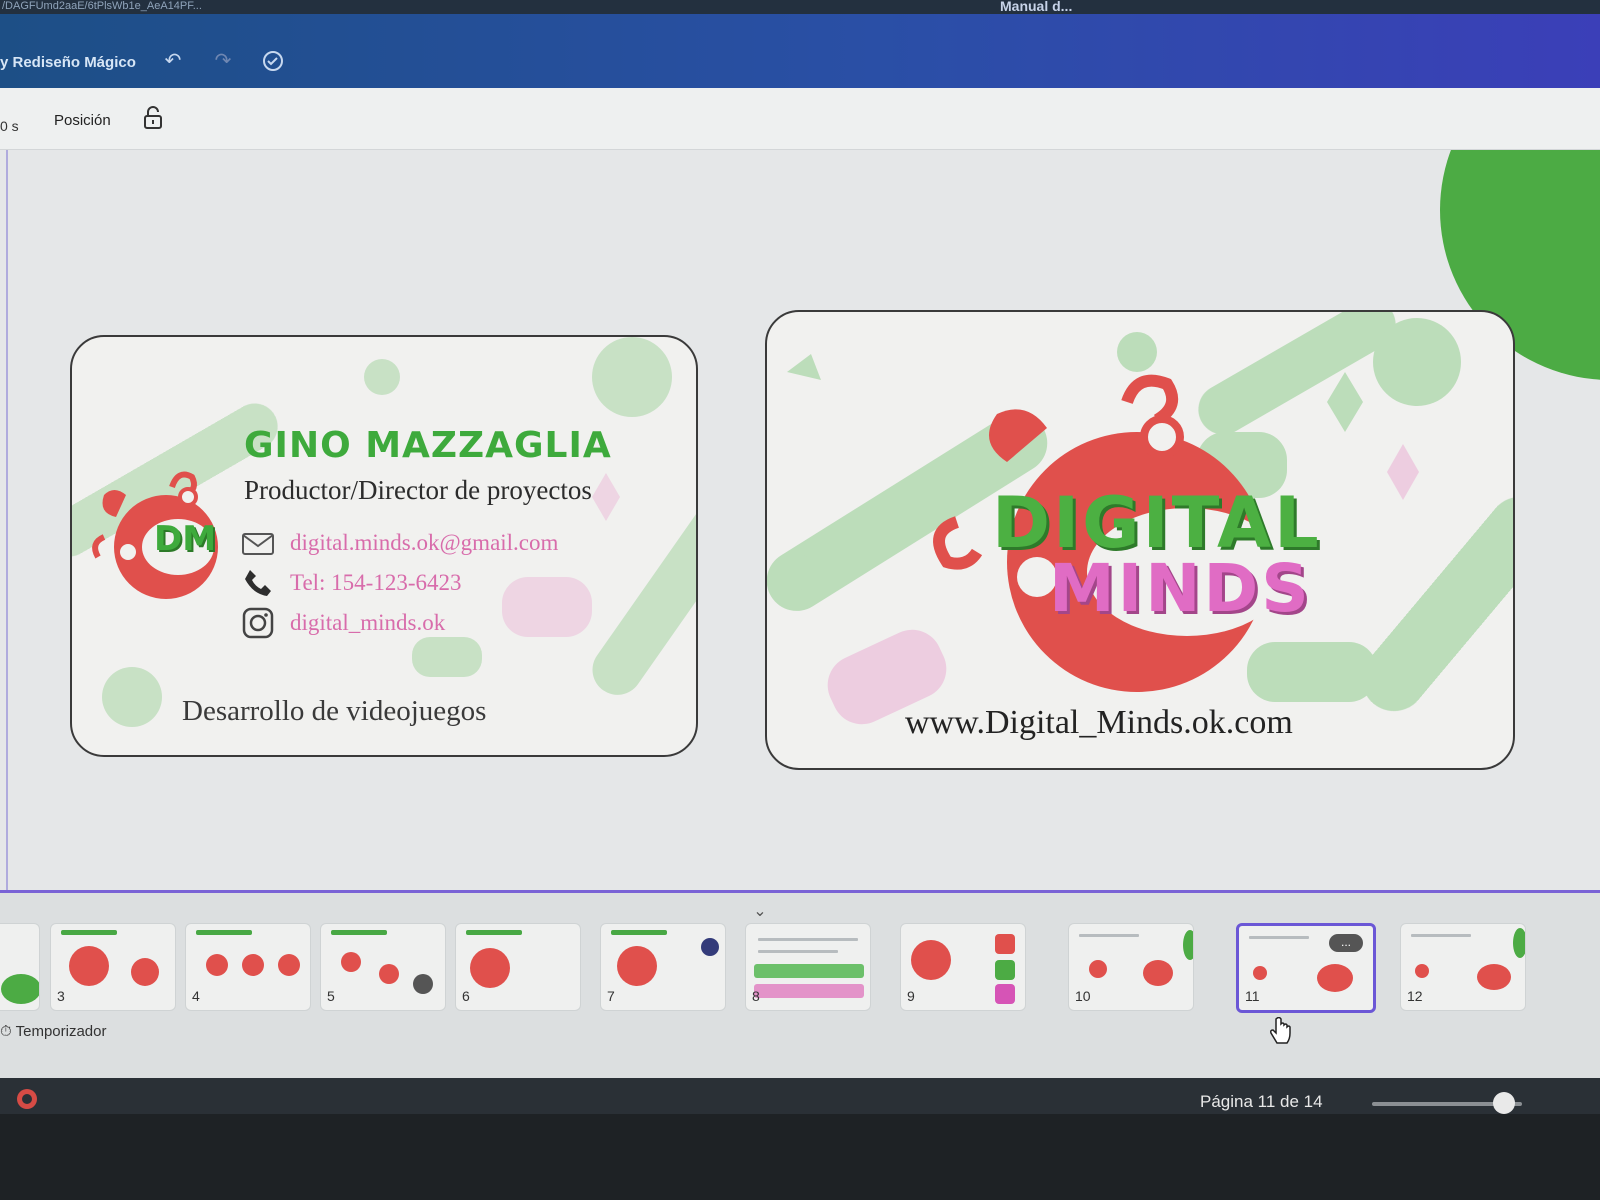  I want to click on timer-button: ⏱ Temporizador, so click(53, 1031).